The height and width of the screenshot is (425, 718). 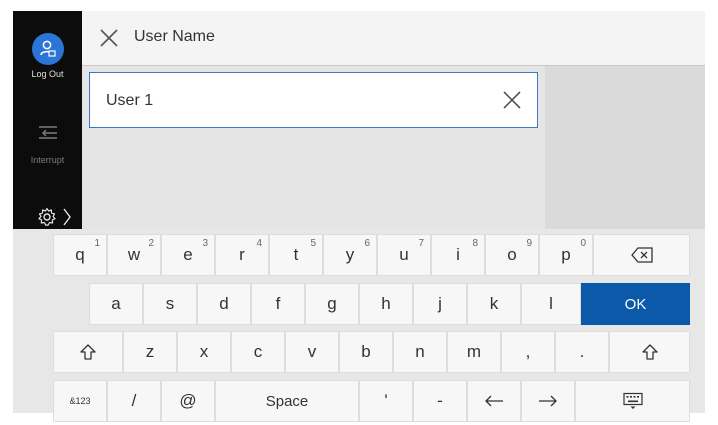 What do you see at coordinates (242, 255) in the screenshot?
I see `key-r: r4` at bounding box center [242, 255].